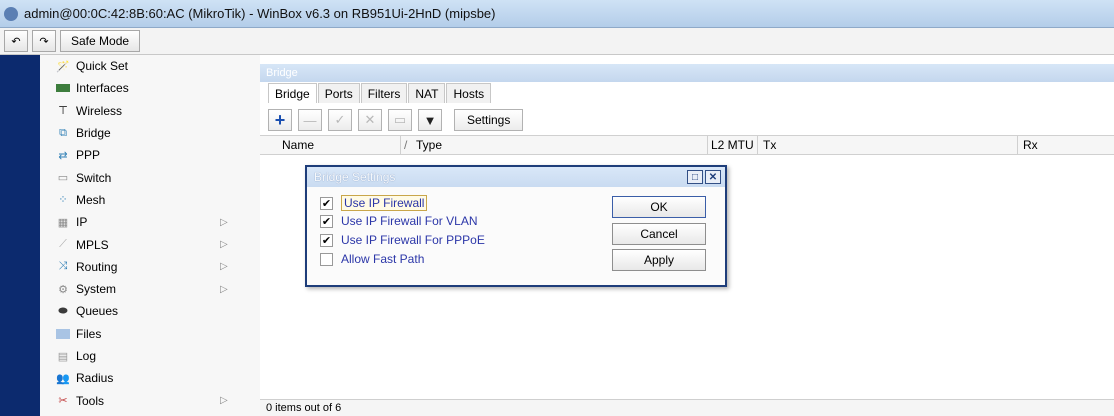  What do you see at coordinates (63, 111) in the screenshot?
I see `wireless-icon: ⊤` at bounding box center [63, 111].